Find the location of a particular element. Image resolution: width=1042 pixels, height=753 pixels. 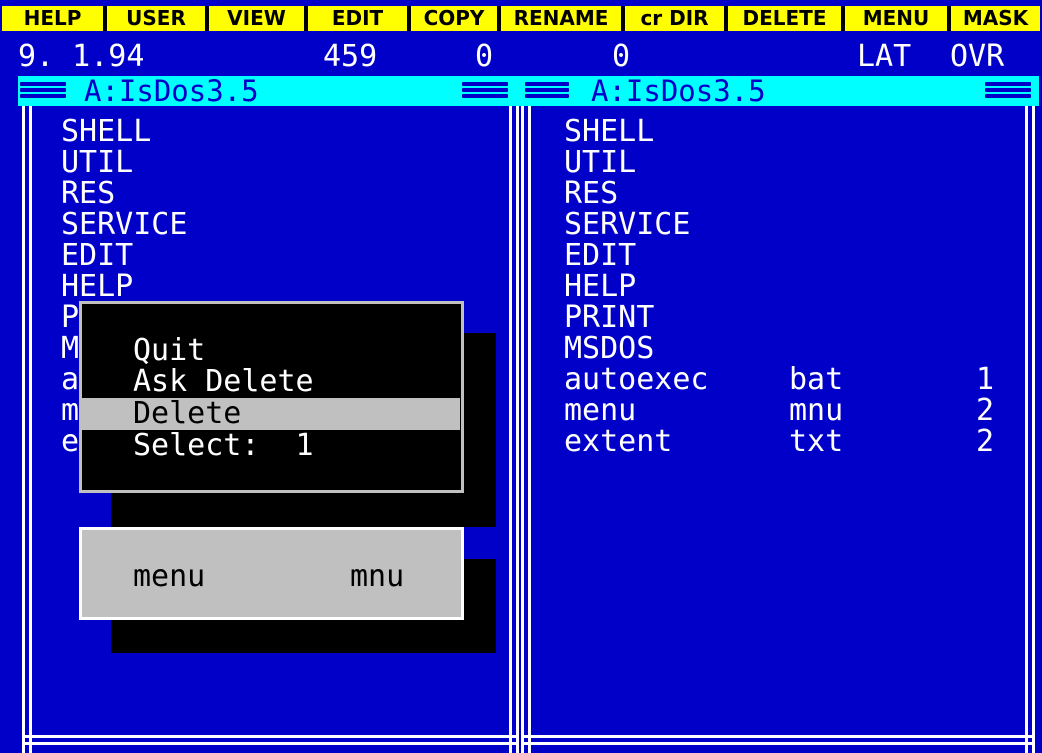

left-panel-title: A:IsDos3.5 is located at coordinates (171, 91).